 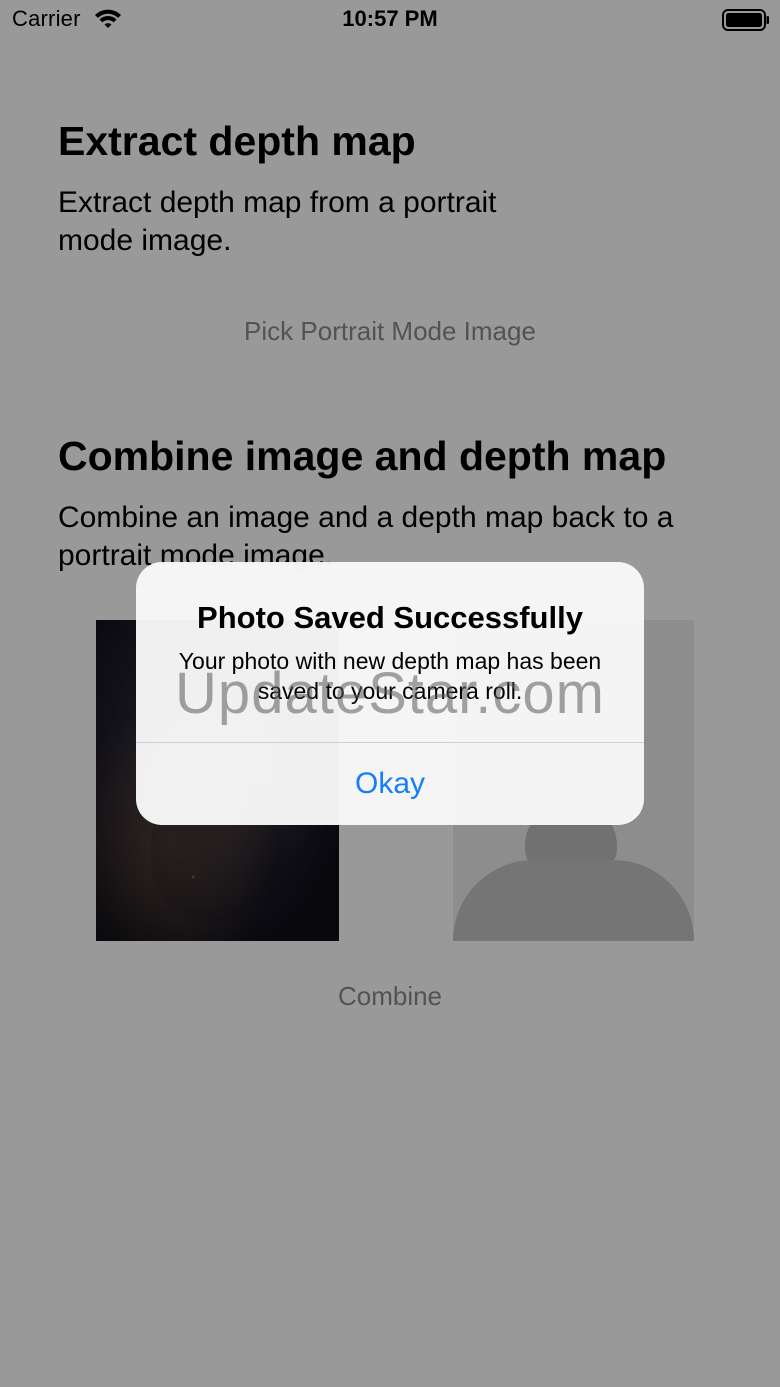 I want to click on okay-button: Okay, so click(x=390, y=784).